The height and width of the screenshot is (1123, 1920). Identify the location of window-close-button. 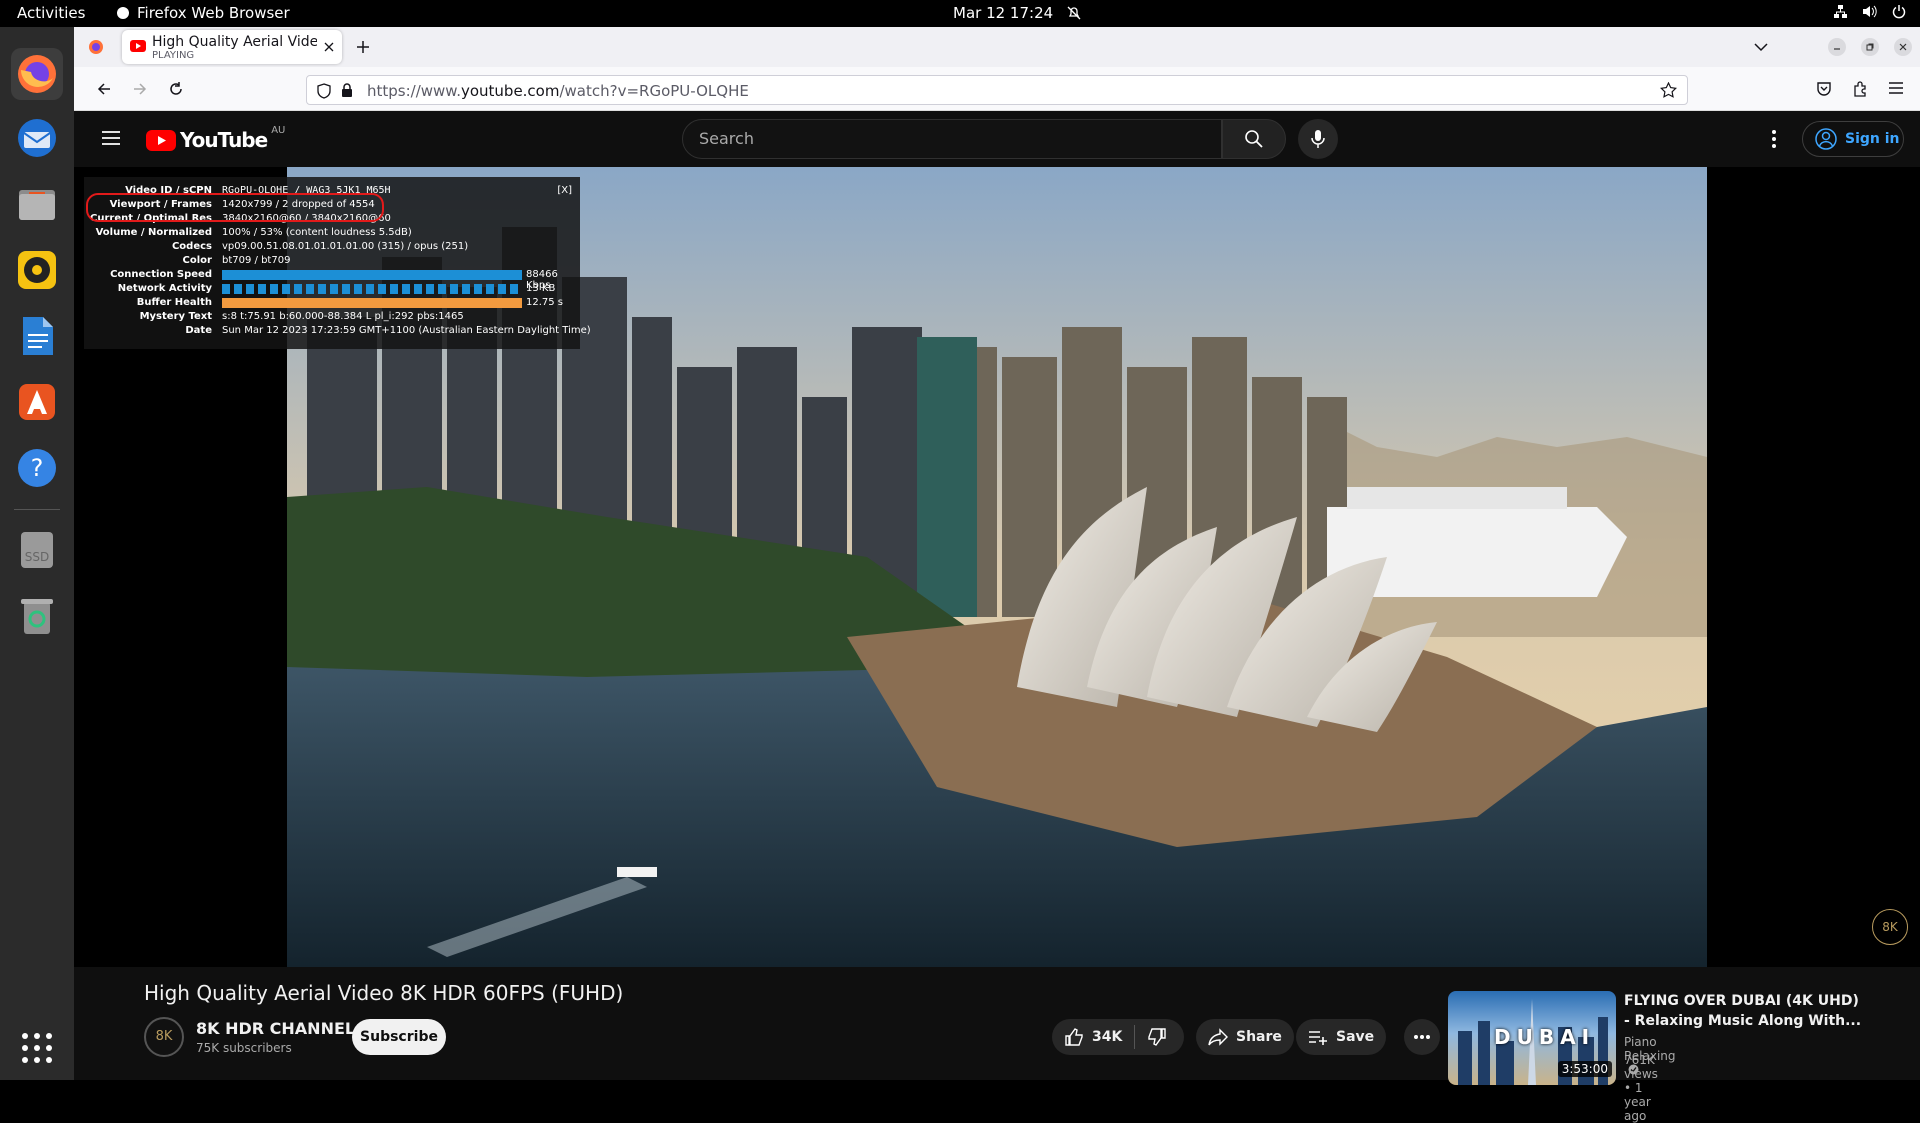
(1903, 47).